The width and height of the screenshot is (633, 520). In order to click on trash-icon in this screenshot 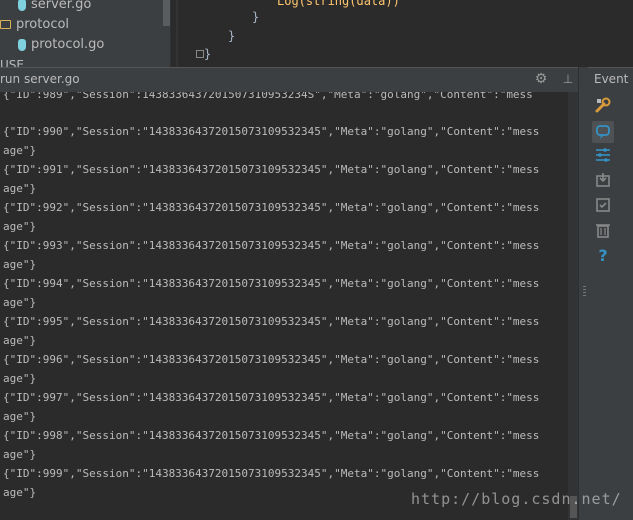, I will do `click(603, 230)`.